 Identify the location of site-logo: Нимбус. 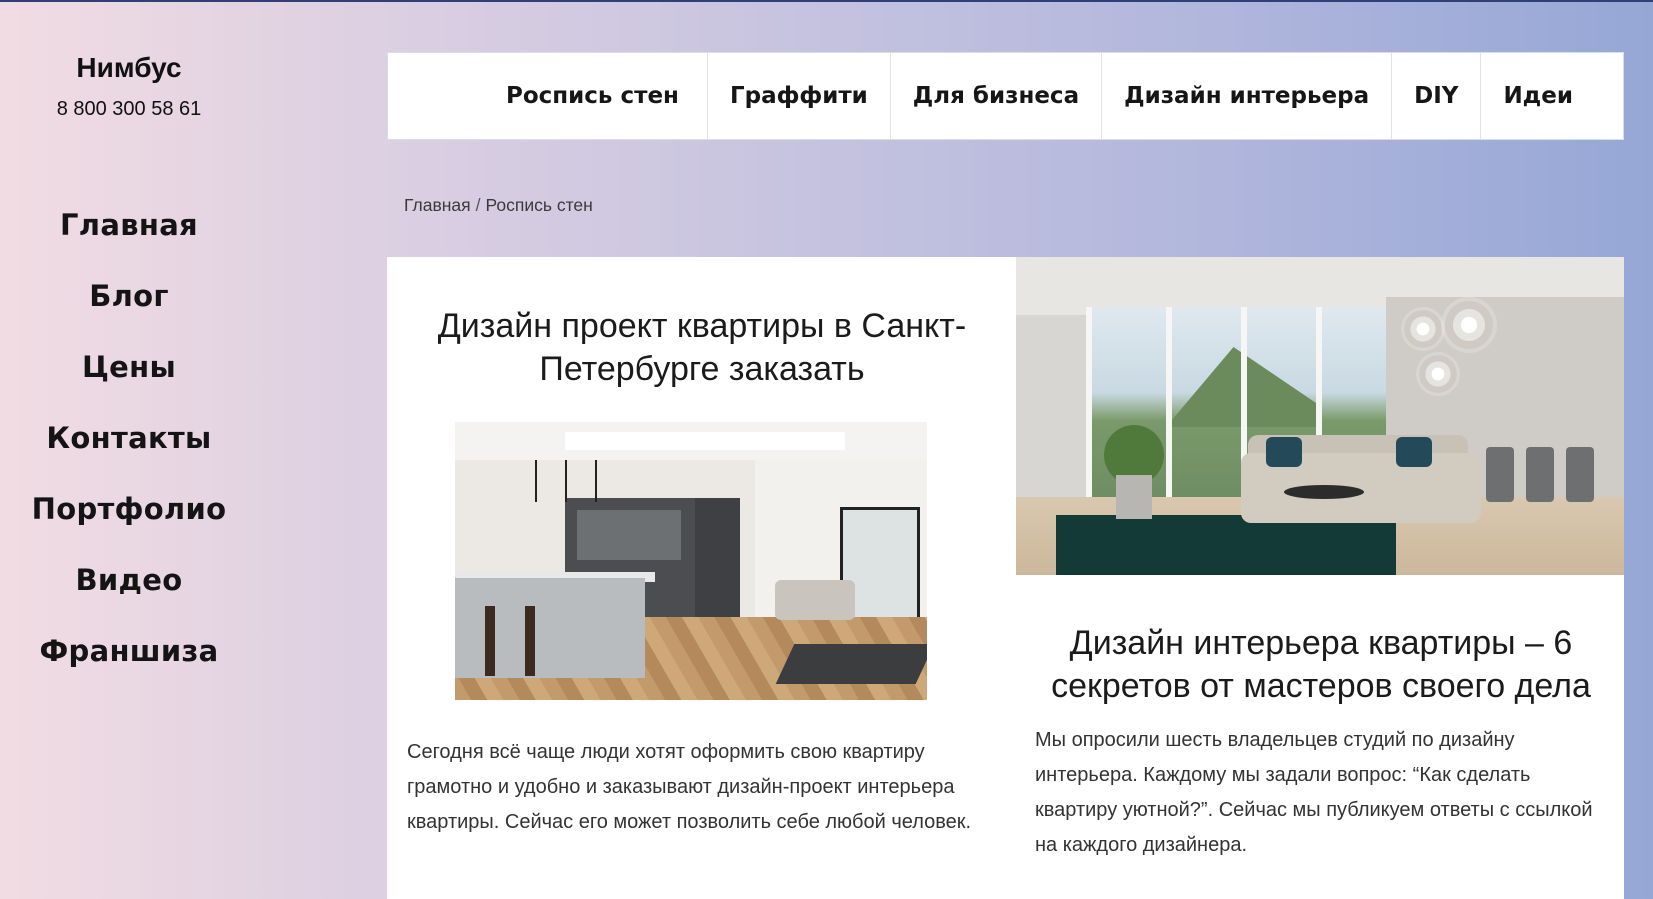
(129, 68).